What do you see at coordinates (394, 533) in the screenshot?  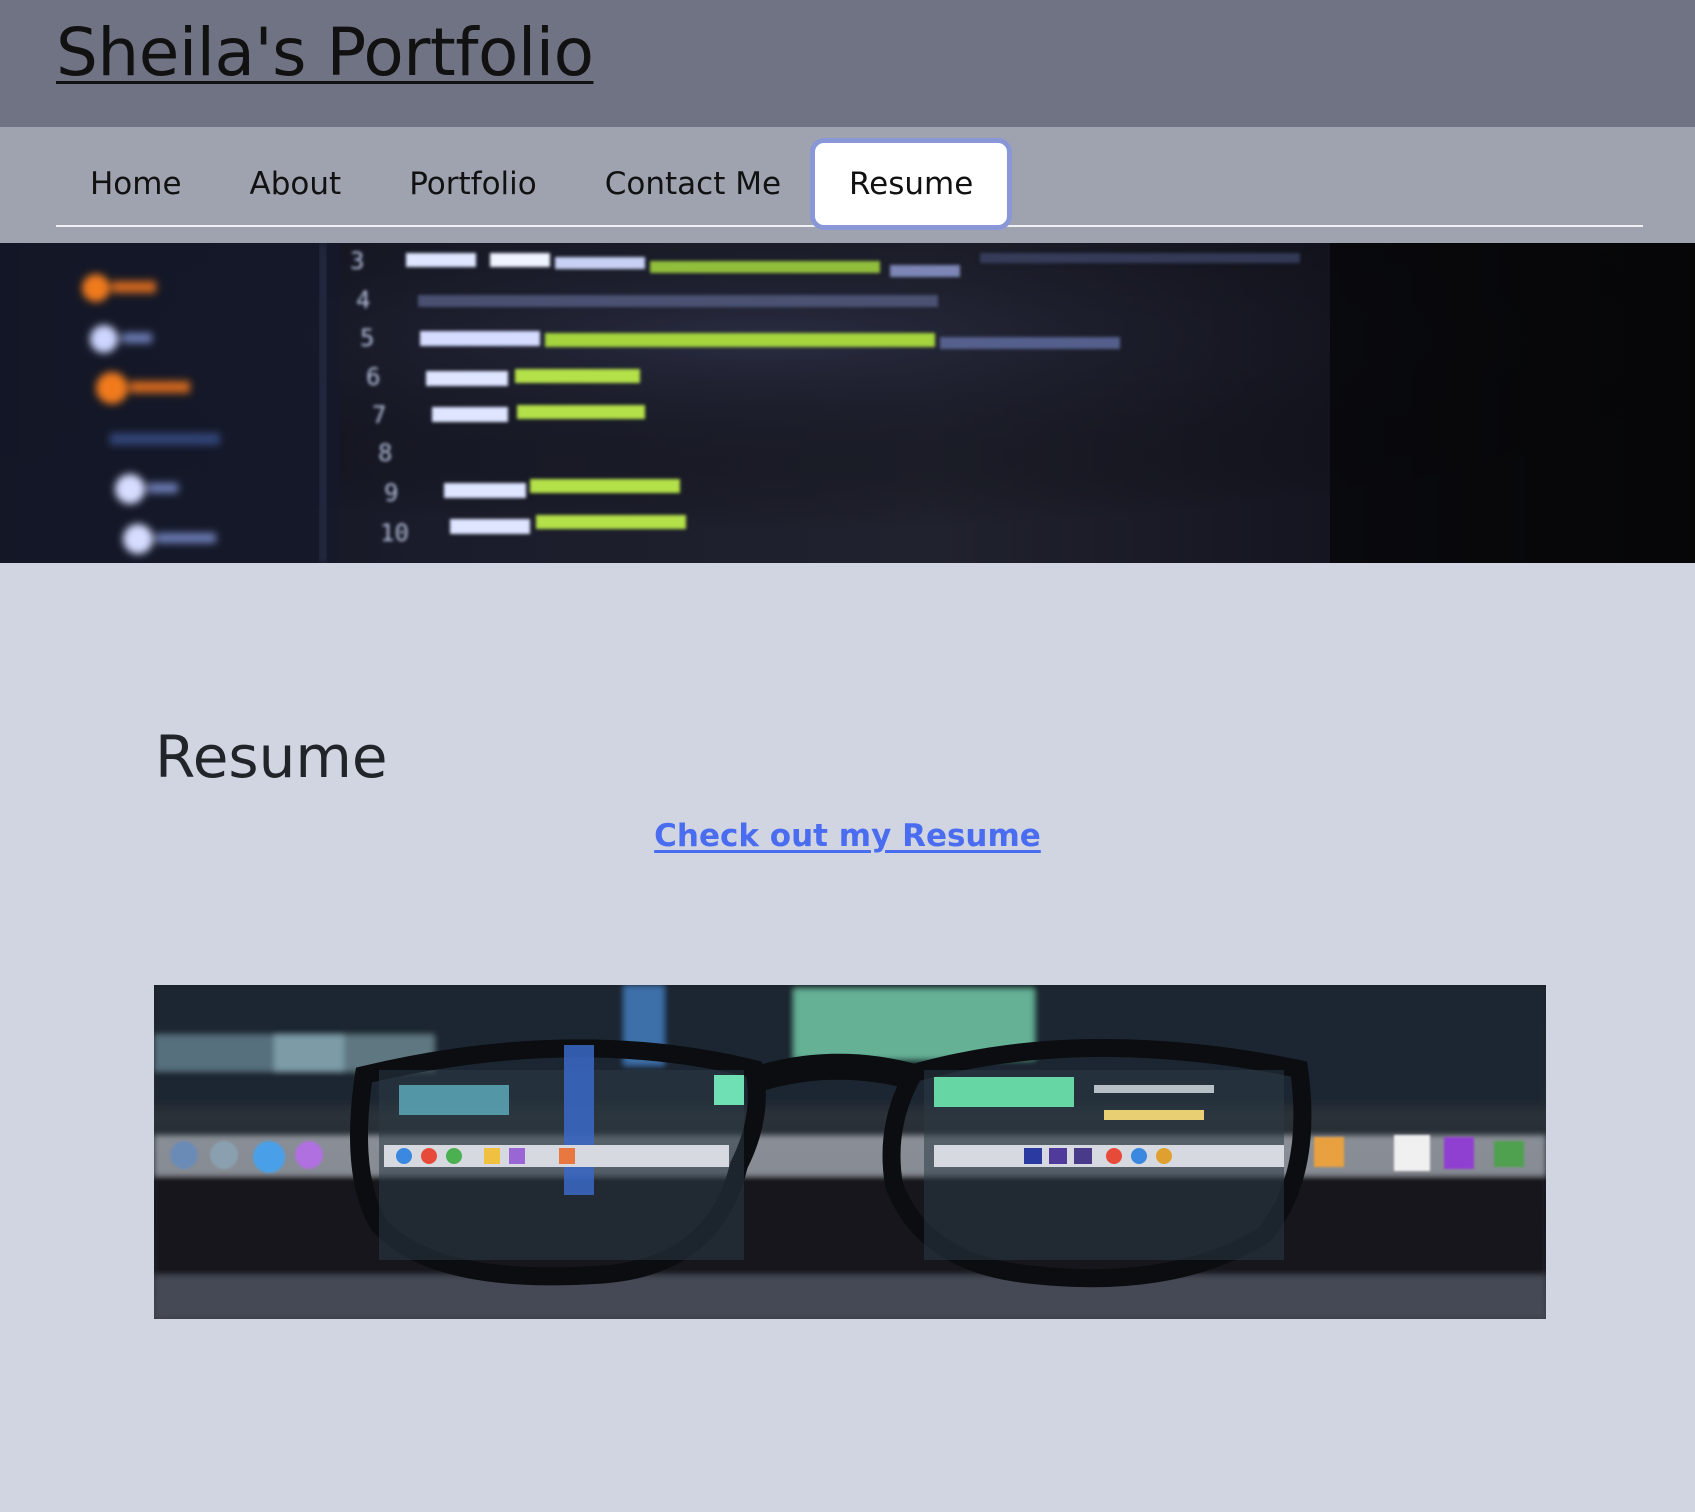 I see `svg-text: 10` at bounding box center [394, 533].